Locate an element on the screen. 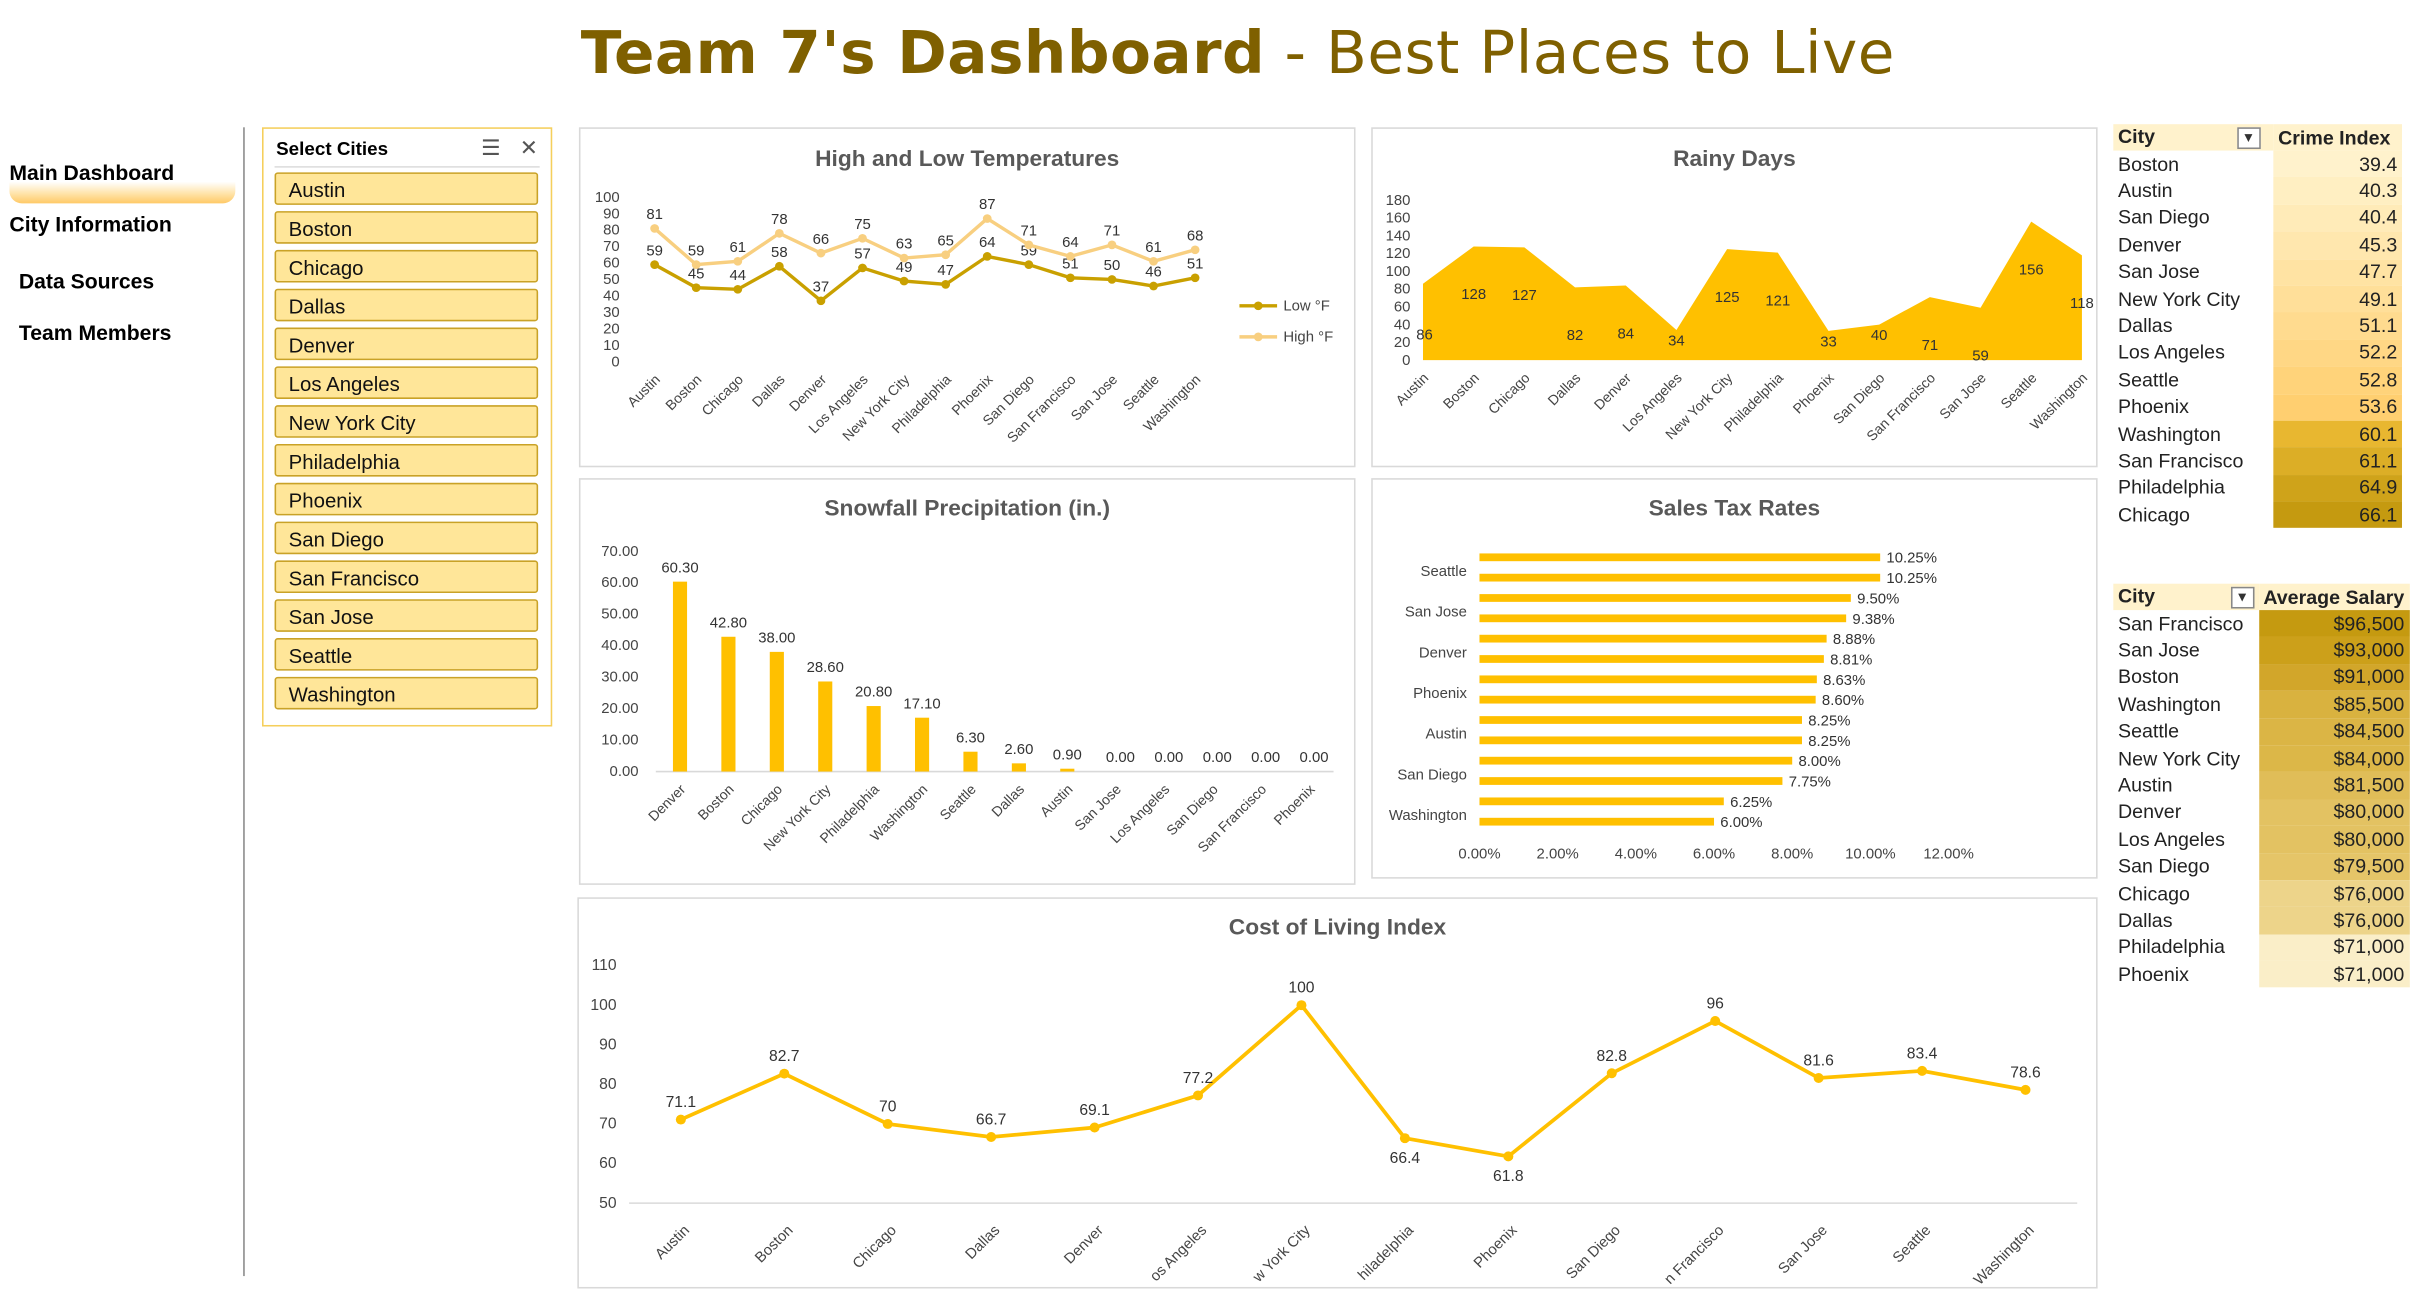 Image resolution: width=2435 pixels, height=1289 pixels. slicer-item: Los Angeles is located at coordinates (406, 382).